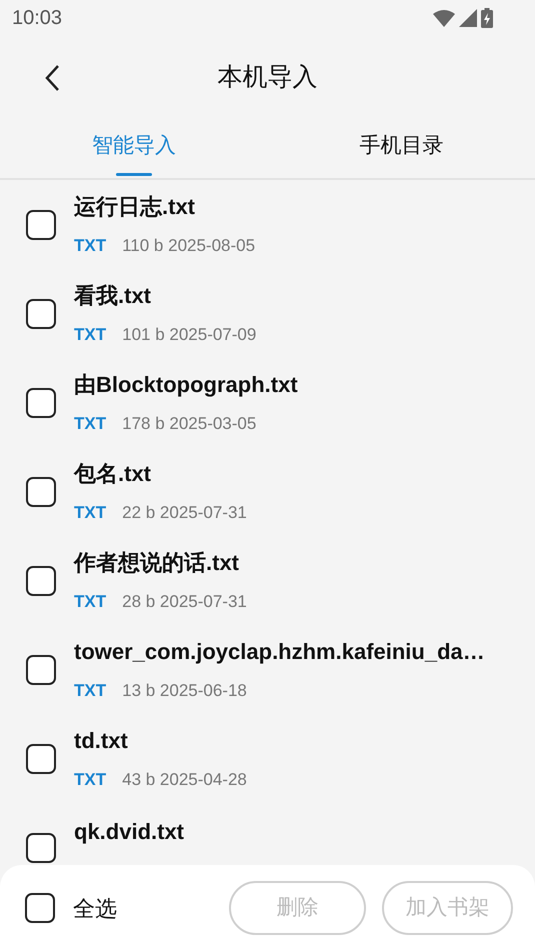  I want to click on file-name: 由Blocktopograph.txt, so click(186, 385).